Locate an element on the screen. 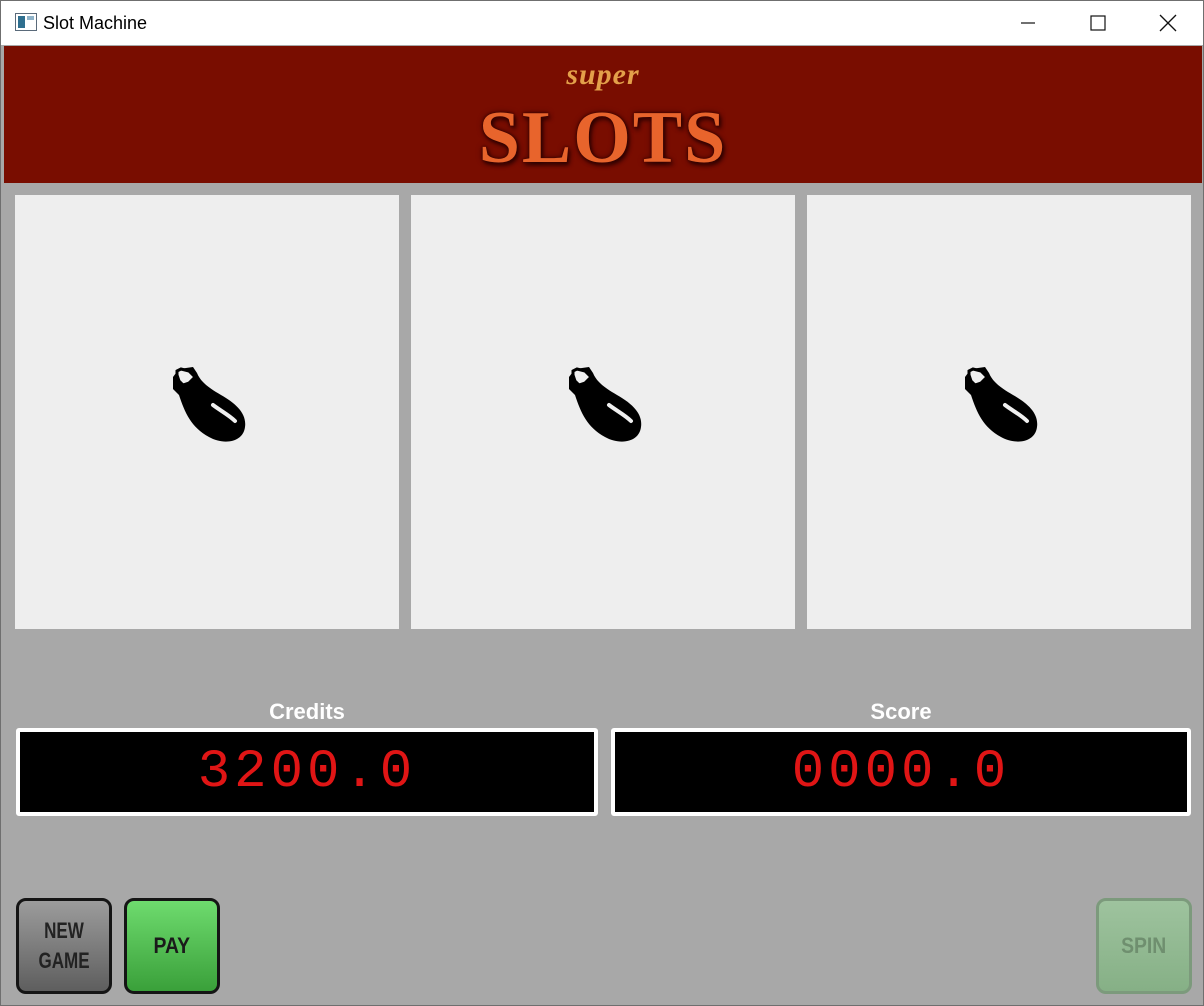 This screenshot has height=1006, width=1204. minimize-button is located at coordinates (1028, 23).